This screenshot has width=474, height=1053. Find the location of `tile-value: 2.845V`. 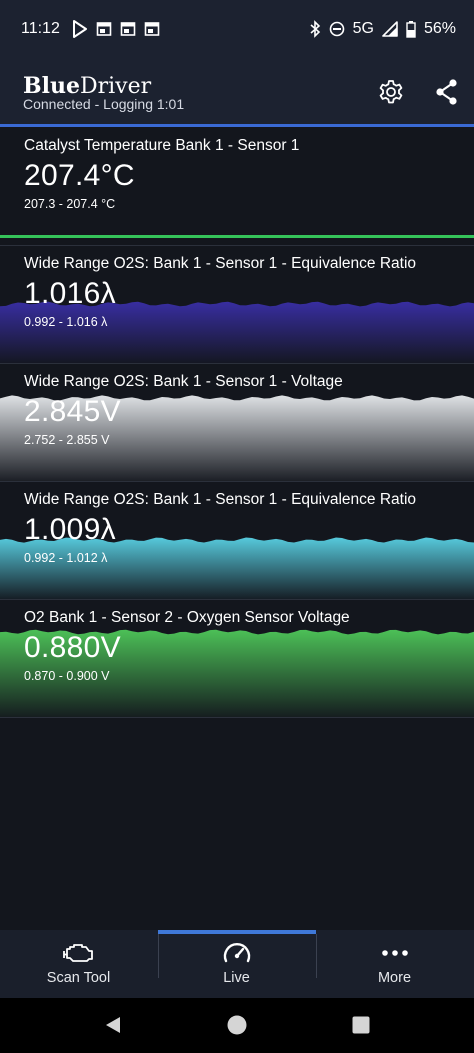

tile-value: 2.845V is located at coordinates (72, 411).